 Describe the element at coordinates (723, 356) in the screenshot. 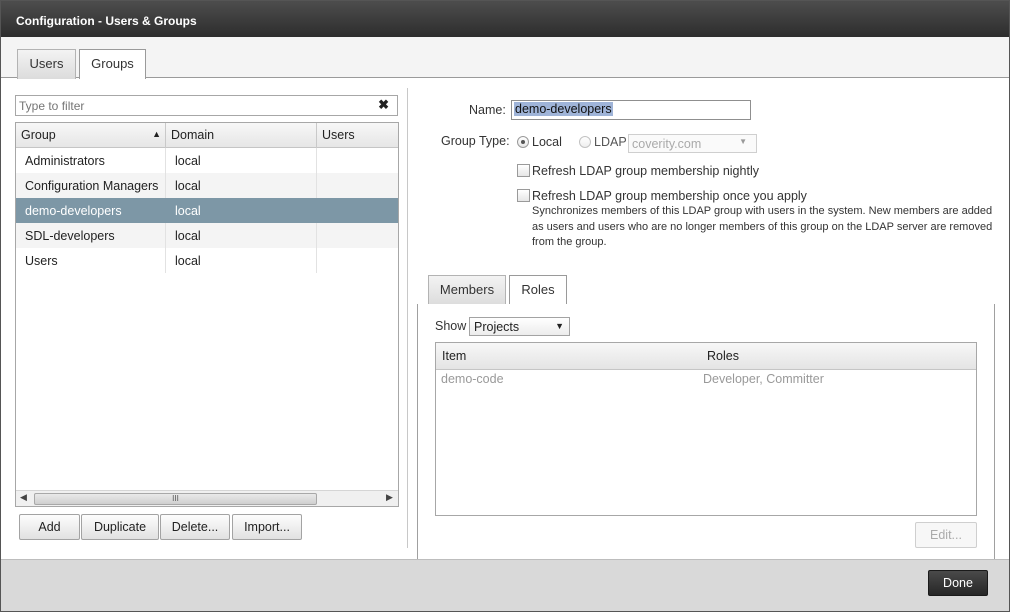

I see `column-header-roles: Roles` at that location.